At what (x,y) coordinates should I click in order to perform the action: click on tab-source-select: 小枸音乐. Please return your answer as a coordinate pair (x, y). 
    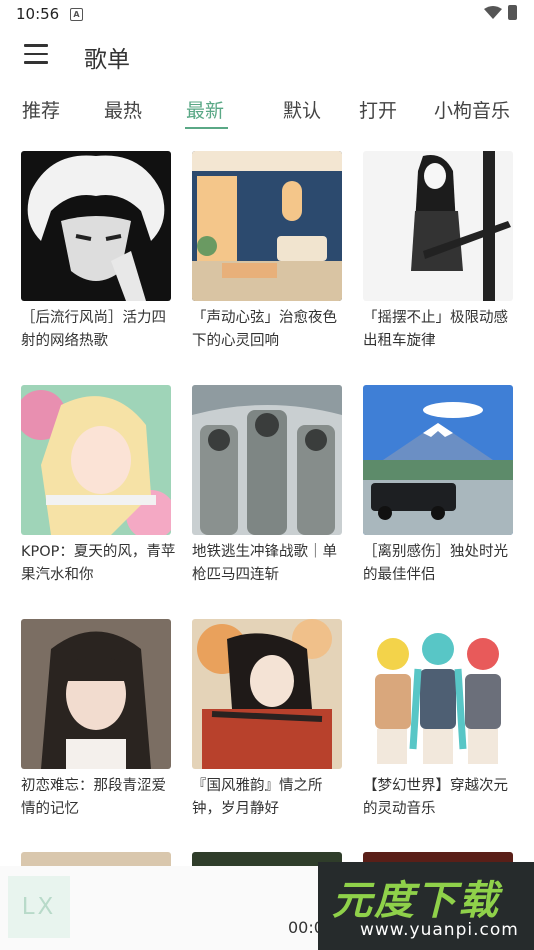
    Looking at the image, I should click on (472, 109).